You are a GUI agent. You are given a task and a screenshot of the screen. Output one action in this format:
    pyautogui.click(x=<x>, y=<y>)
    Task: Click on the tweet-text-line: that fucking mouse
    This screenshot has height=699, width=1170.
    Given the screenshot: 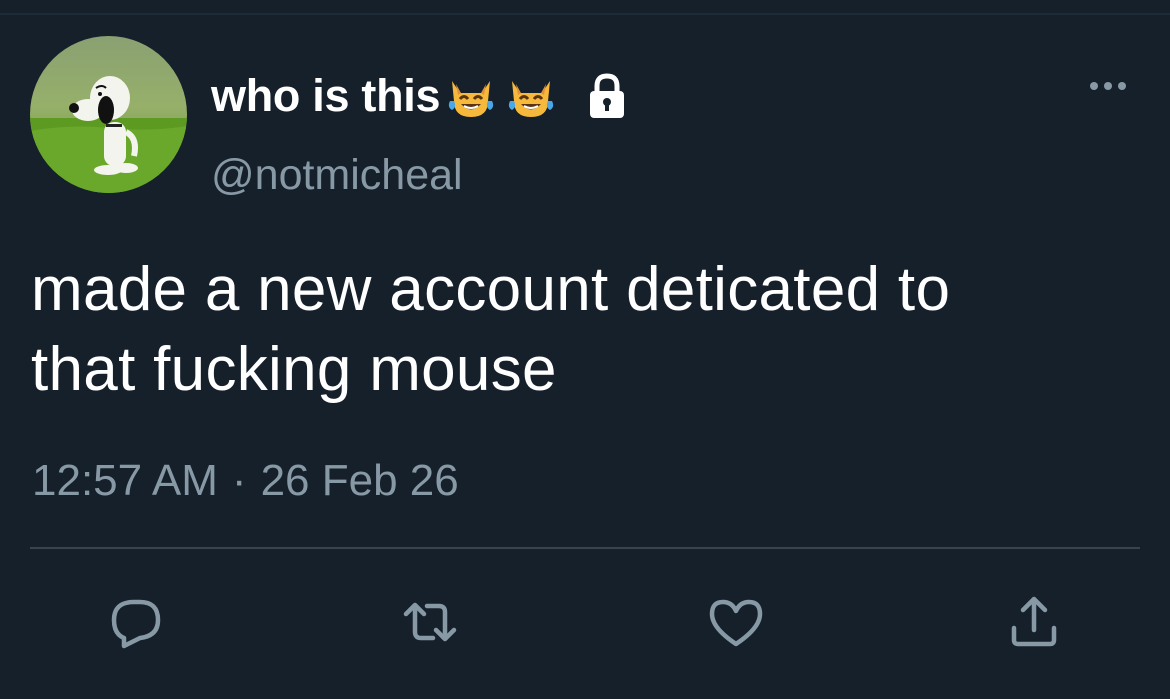 What is the action you would take?
    pyautogui.click(x=294, y=369)
    